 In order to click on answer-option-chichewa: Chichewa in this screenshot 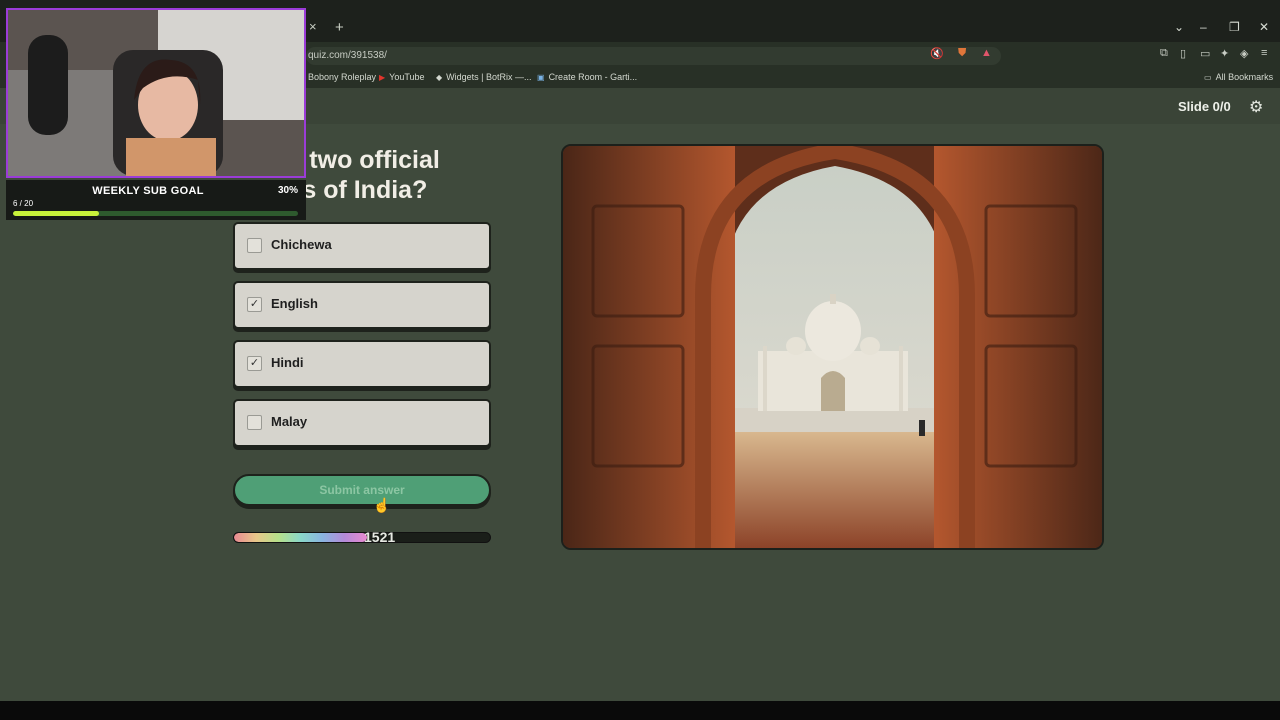, I will do `click(362, 246)`.